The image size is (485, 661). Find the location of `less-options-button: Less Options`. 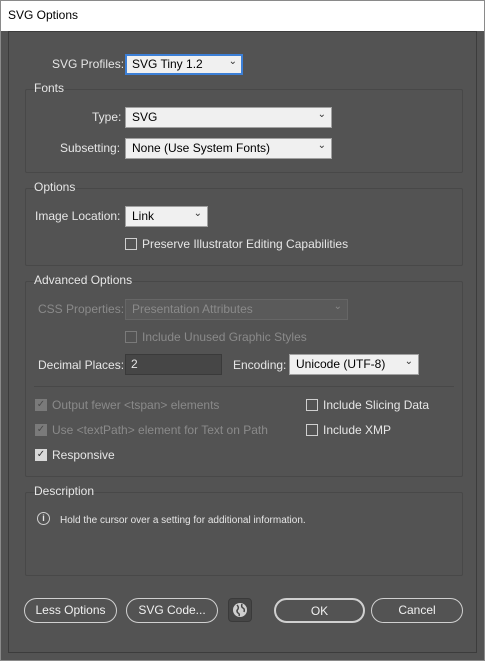

less-options-button: Less Options is located at coordinates (70, 610).